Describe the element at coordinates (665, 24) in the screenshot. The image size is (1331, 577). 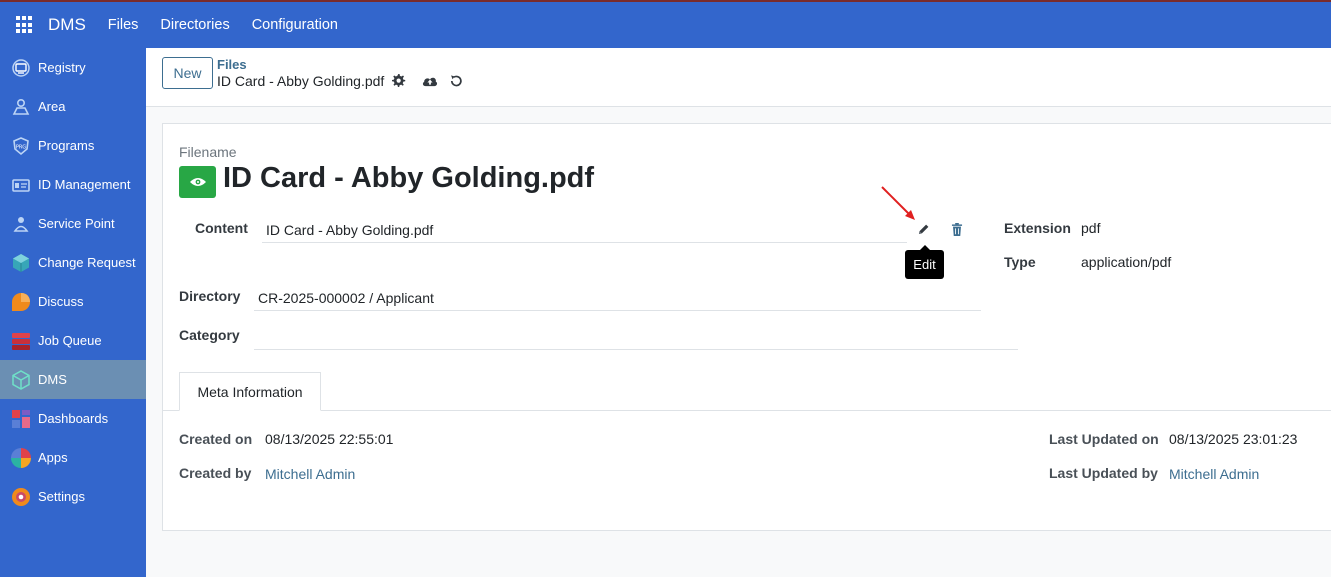
I see `top-navbar: DMS Files Directories Configuration` at that location.